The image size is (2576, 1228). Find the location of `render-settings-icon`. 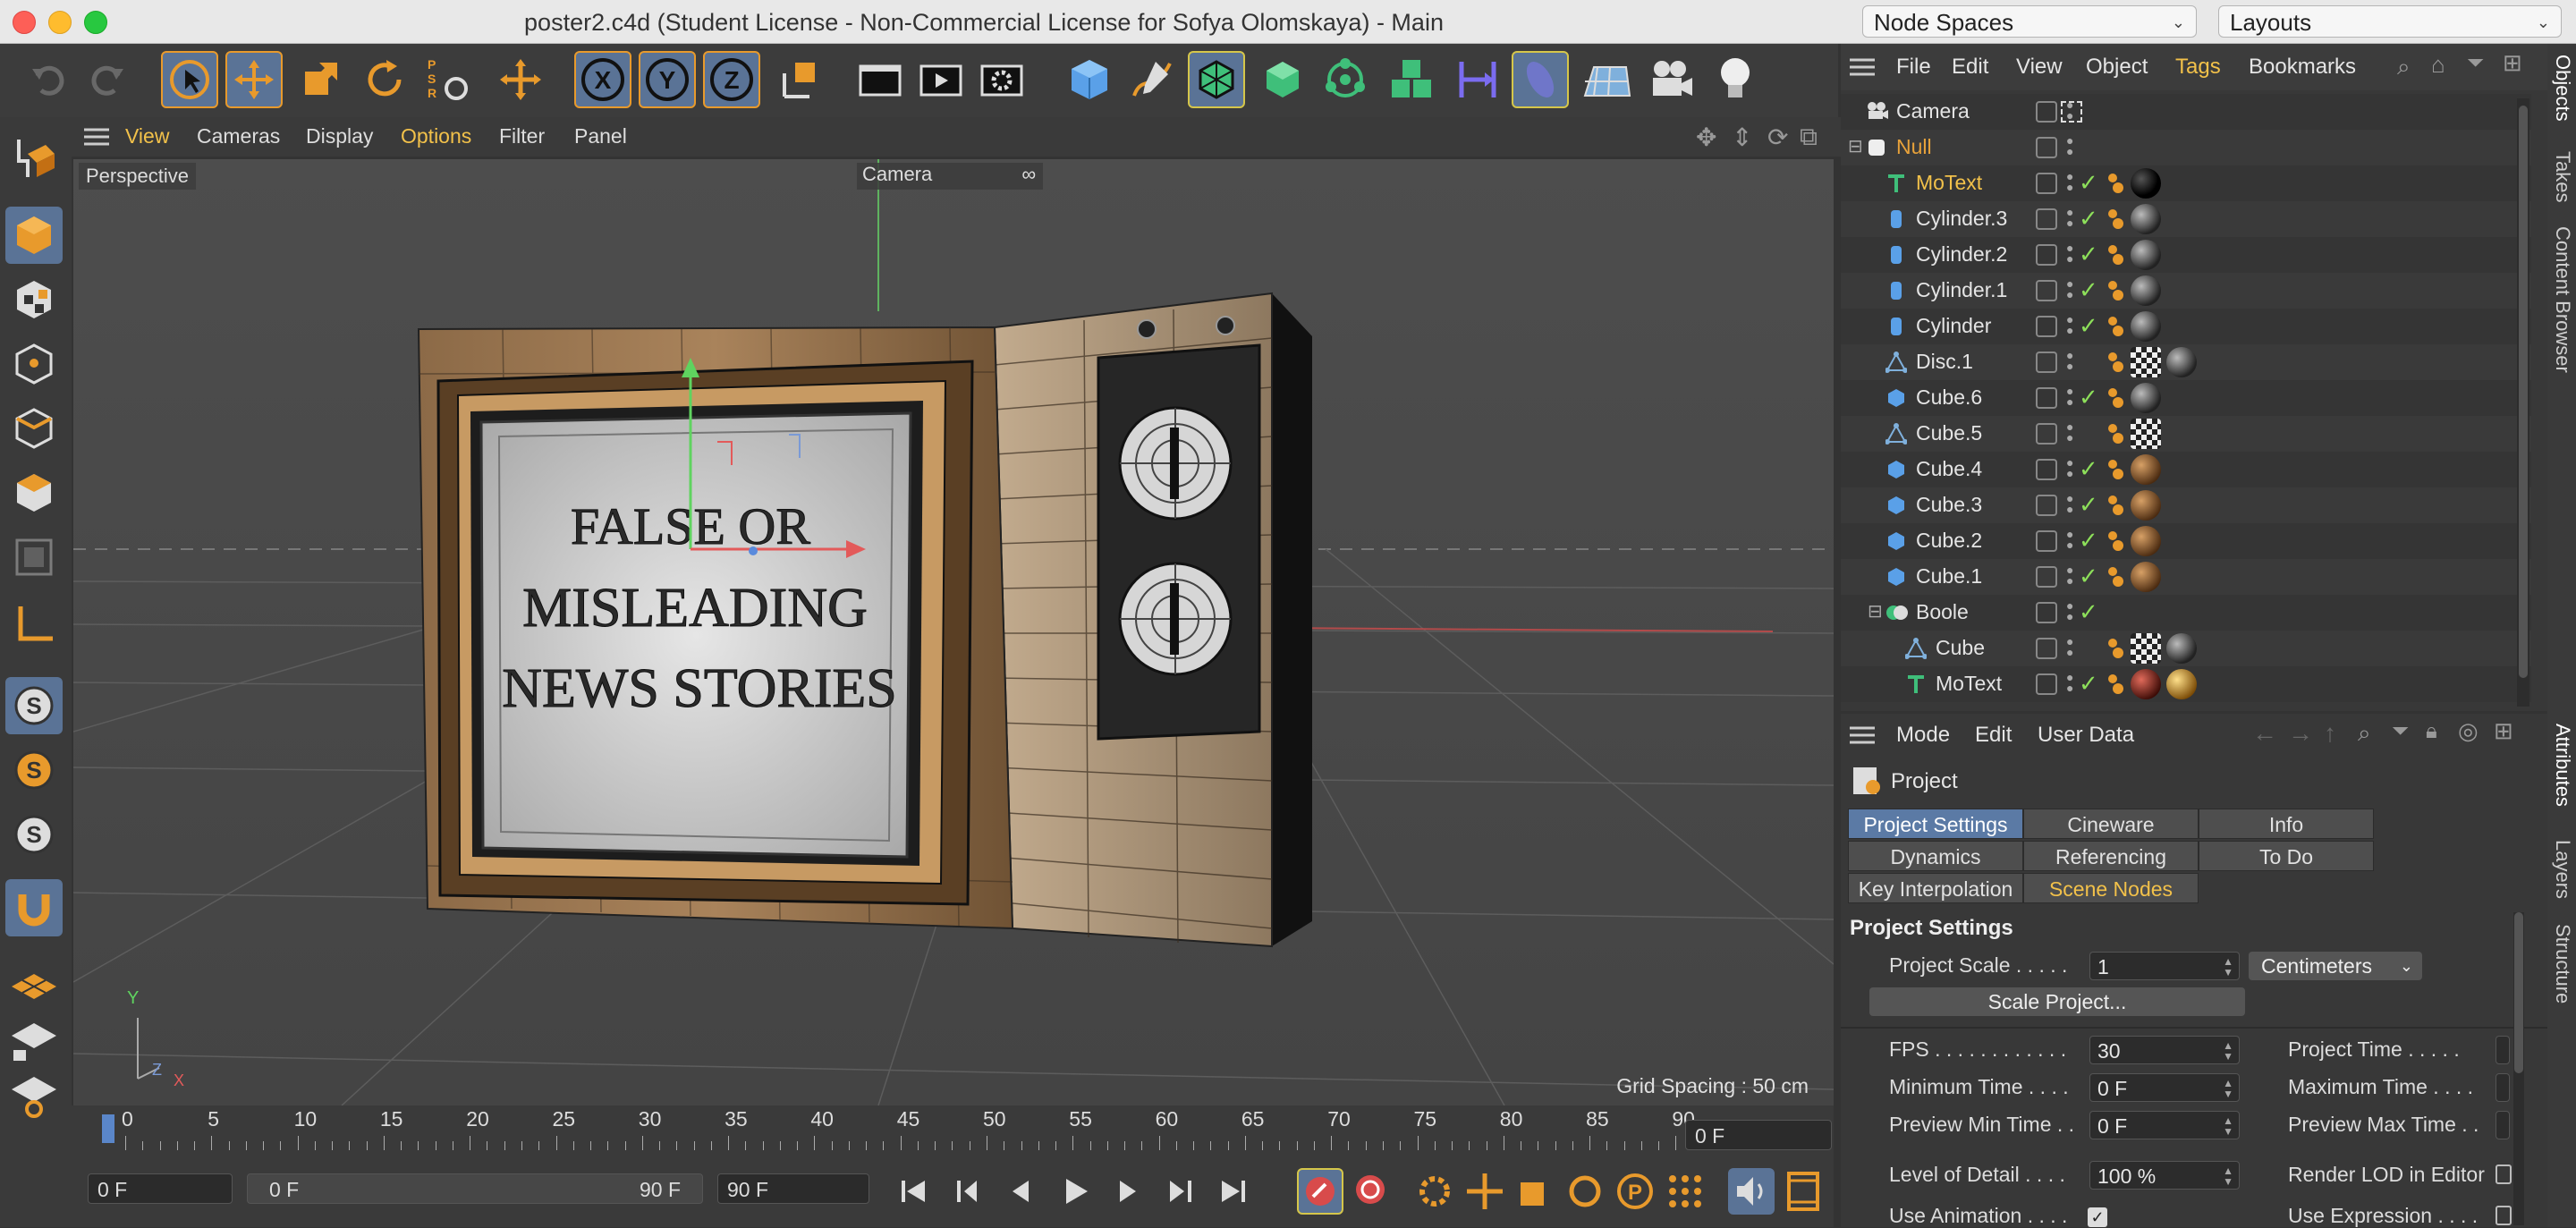

render-settings-icon is located at coordinates (1001, 79).